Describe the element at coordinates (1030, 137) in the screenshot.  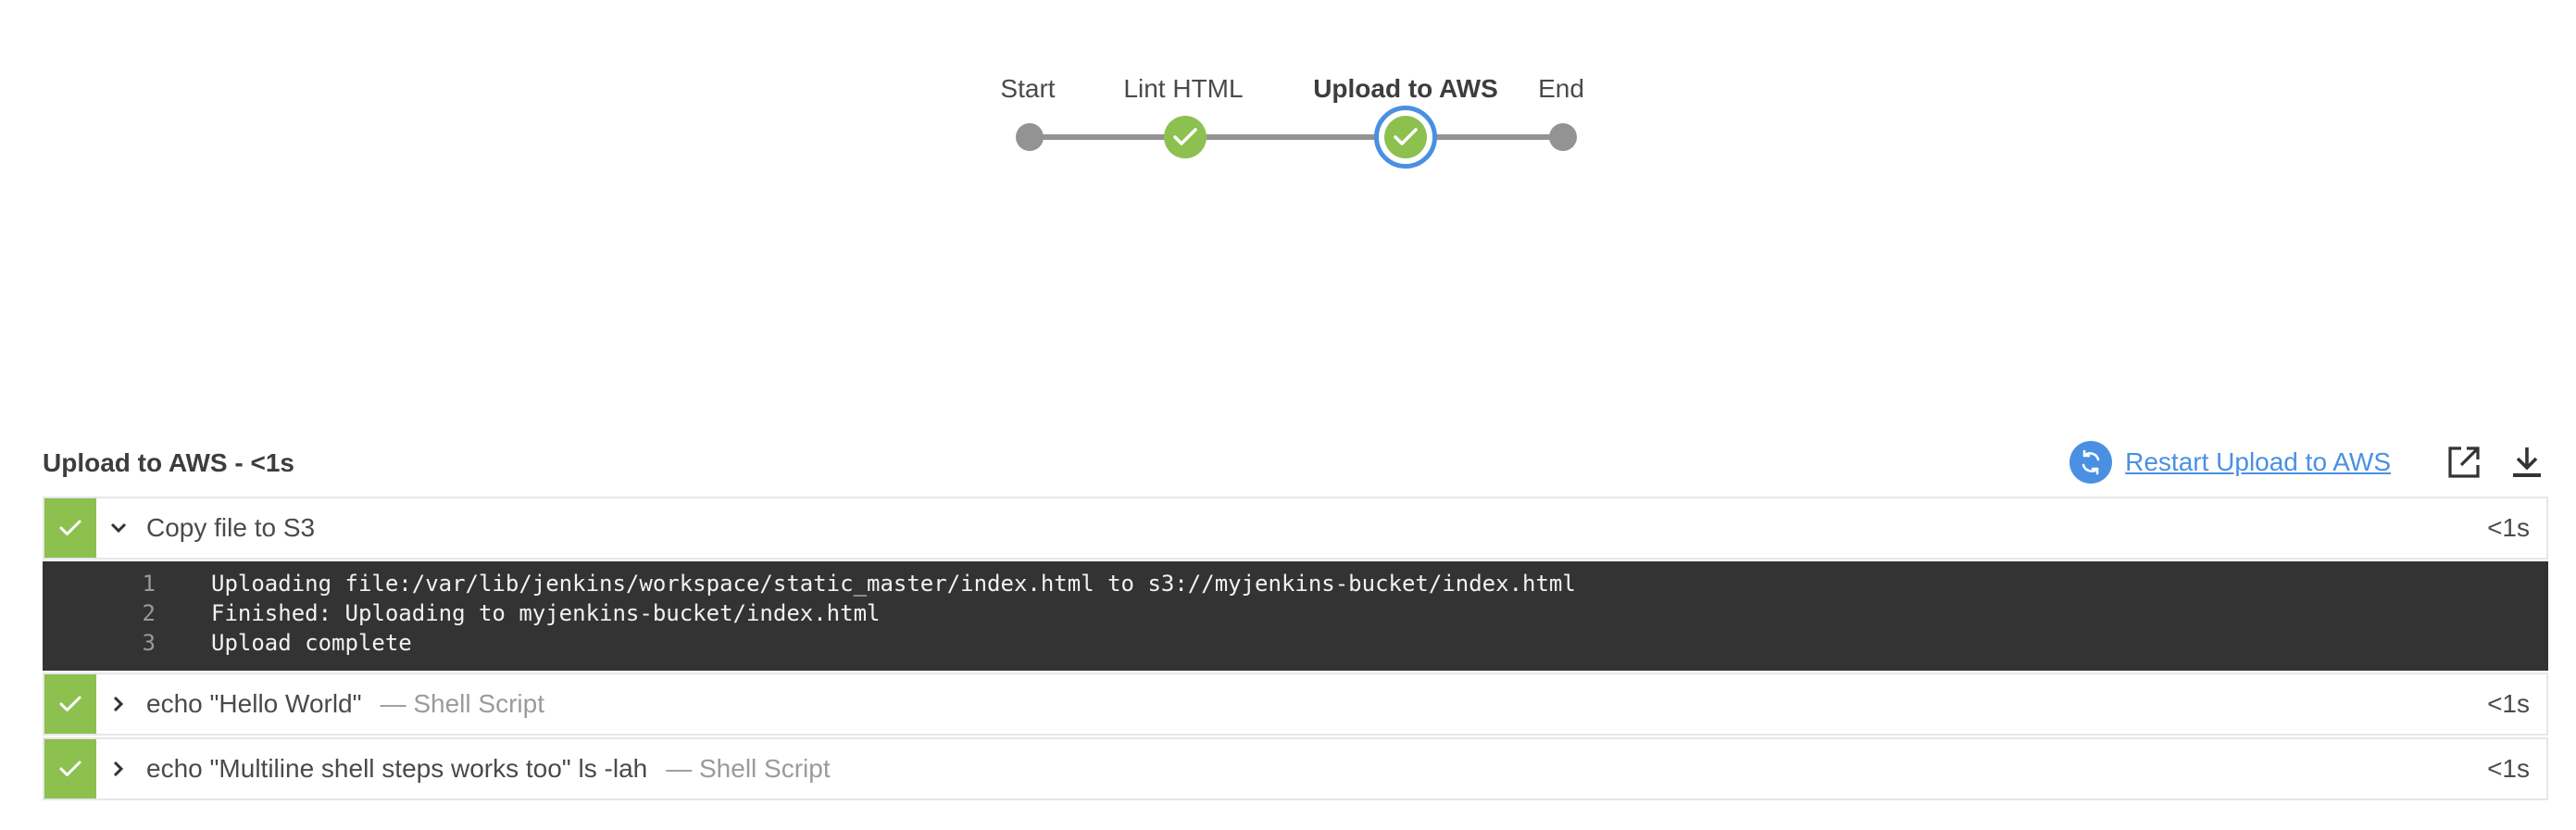
I see `stage-node-start` at that location.